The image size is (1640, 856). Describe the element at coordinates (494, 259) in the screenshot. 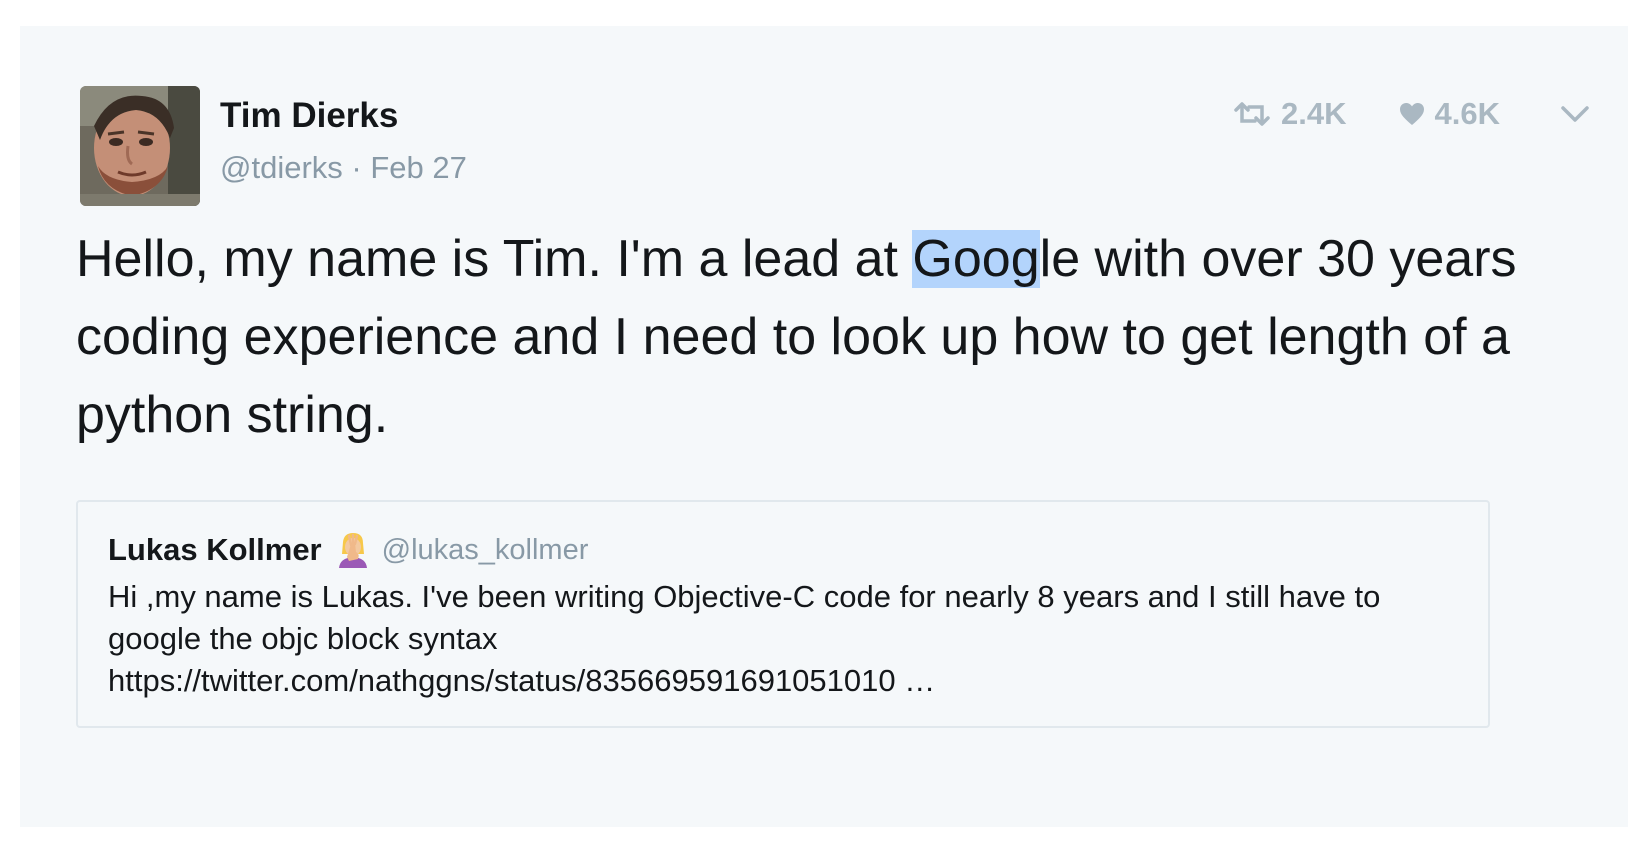

I see `tweet-text-start: Hello, my name is Tim. I'm a lead at` at that location.